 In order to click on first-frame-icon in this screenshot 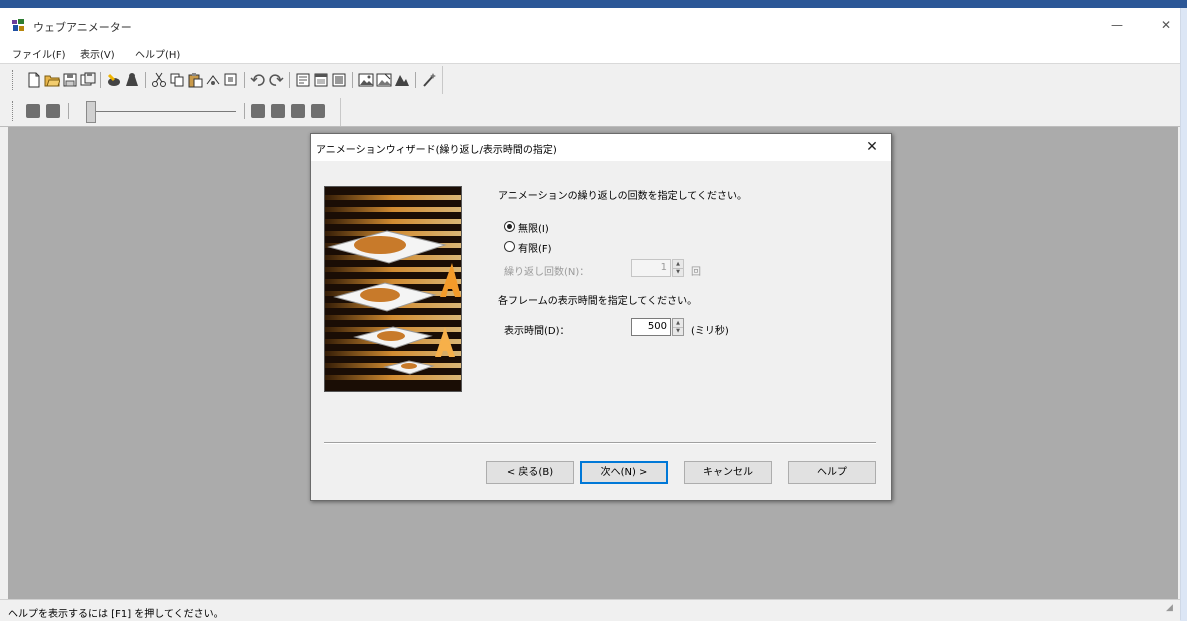, I will do `click(33, 111)`.